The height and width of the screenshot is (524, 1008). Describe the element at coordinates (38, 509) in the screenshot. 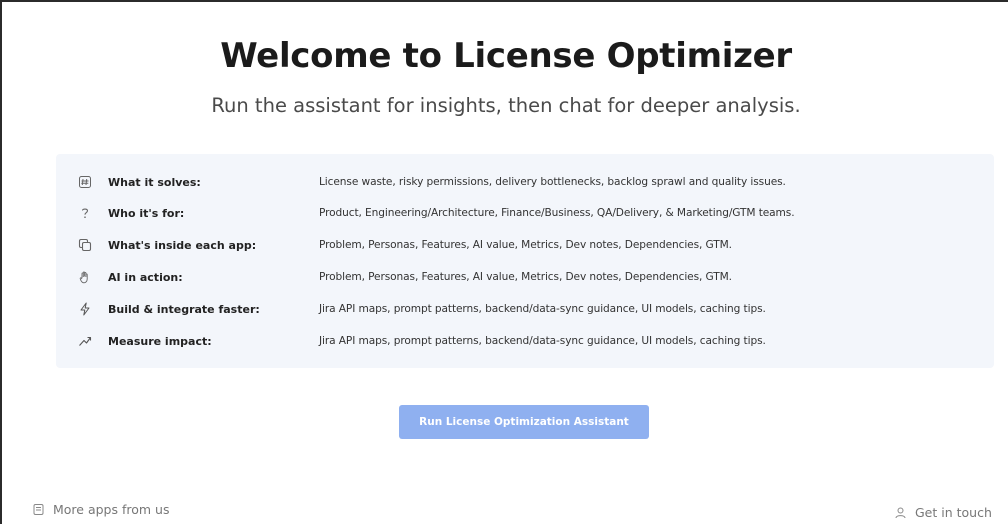

I see `store-icon` at that location.